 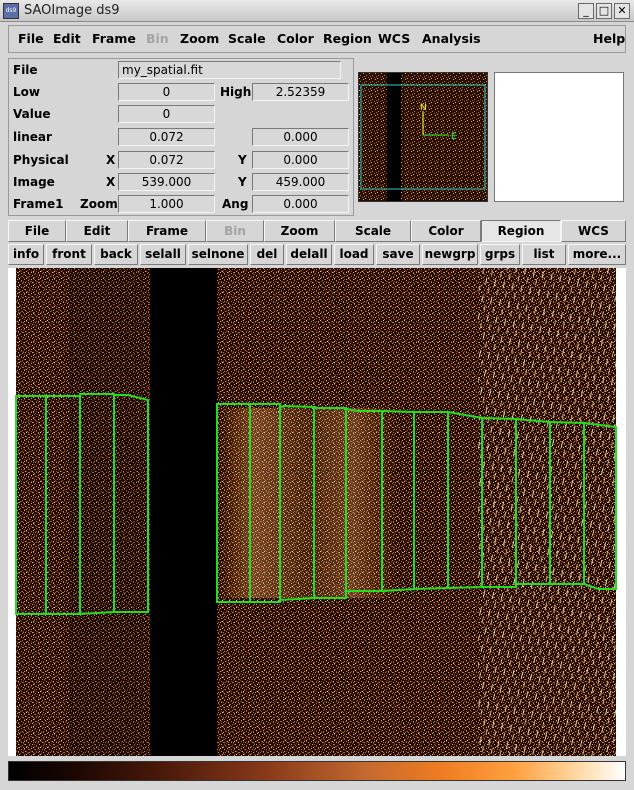 What do you see at coordinates (300, 92) in the screenshot?
I see `high-value: 2.52359` at bounding box center [300, 92].